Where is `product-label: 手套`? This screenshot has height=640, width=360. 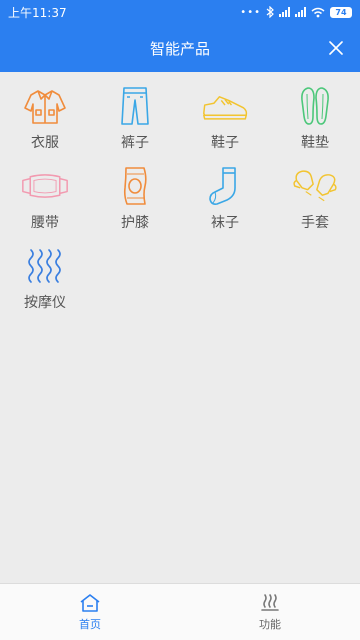 product-label: 手套 is located at coordinates (315, 223).